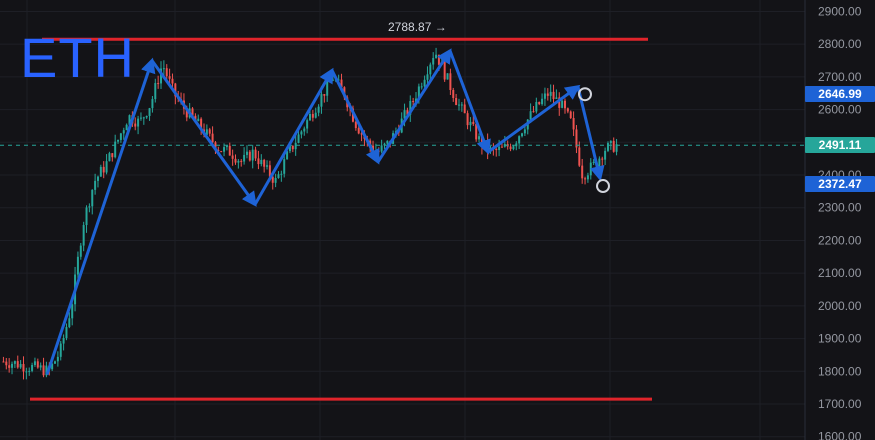 The image size is (875, 440). What do you see at coordinates (840, 240) in the screenshot?
I see `y-tick-label: 2200.00` at bounding box center [840, 240].